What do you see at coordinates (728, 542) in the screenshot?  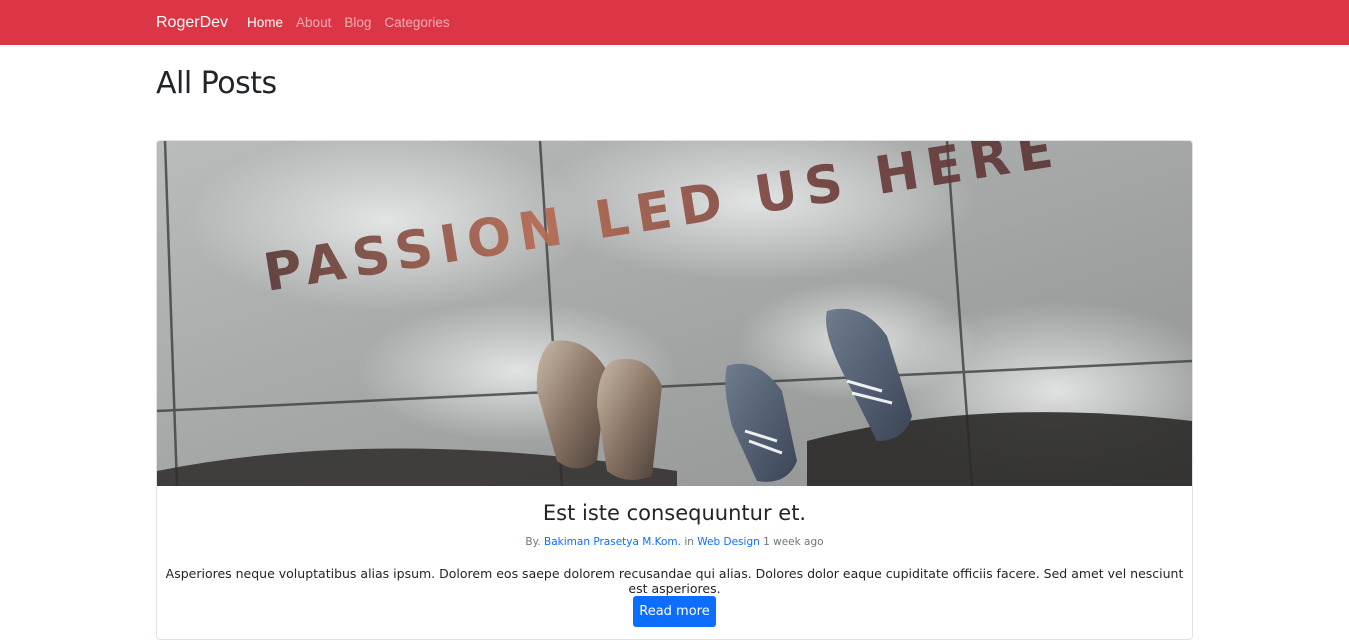 I see `category-link: Web Design` at bounding box center [728, 542].